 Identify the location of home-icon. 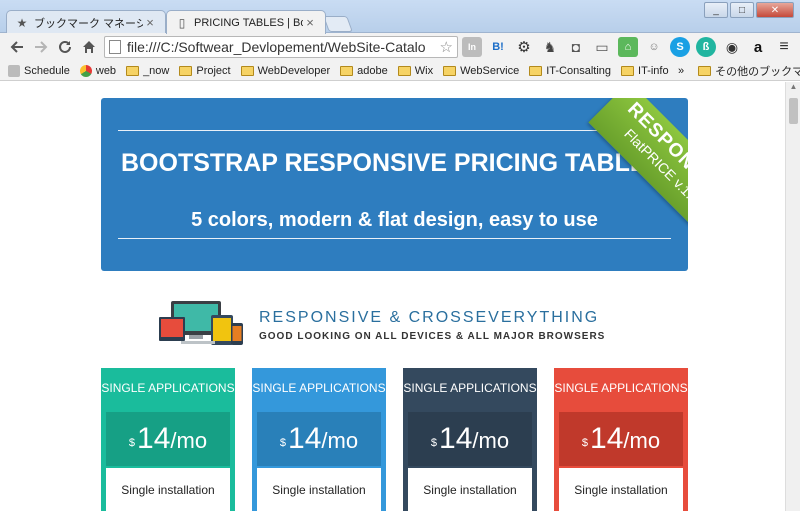
(89, 47).